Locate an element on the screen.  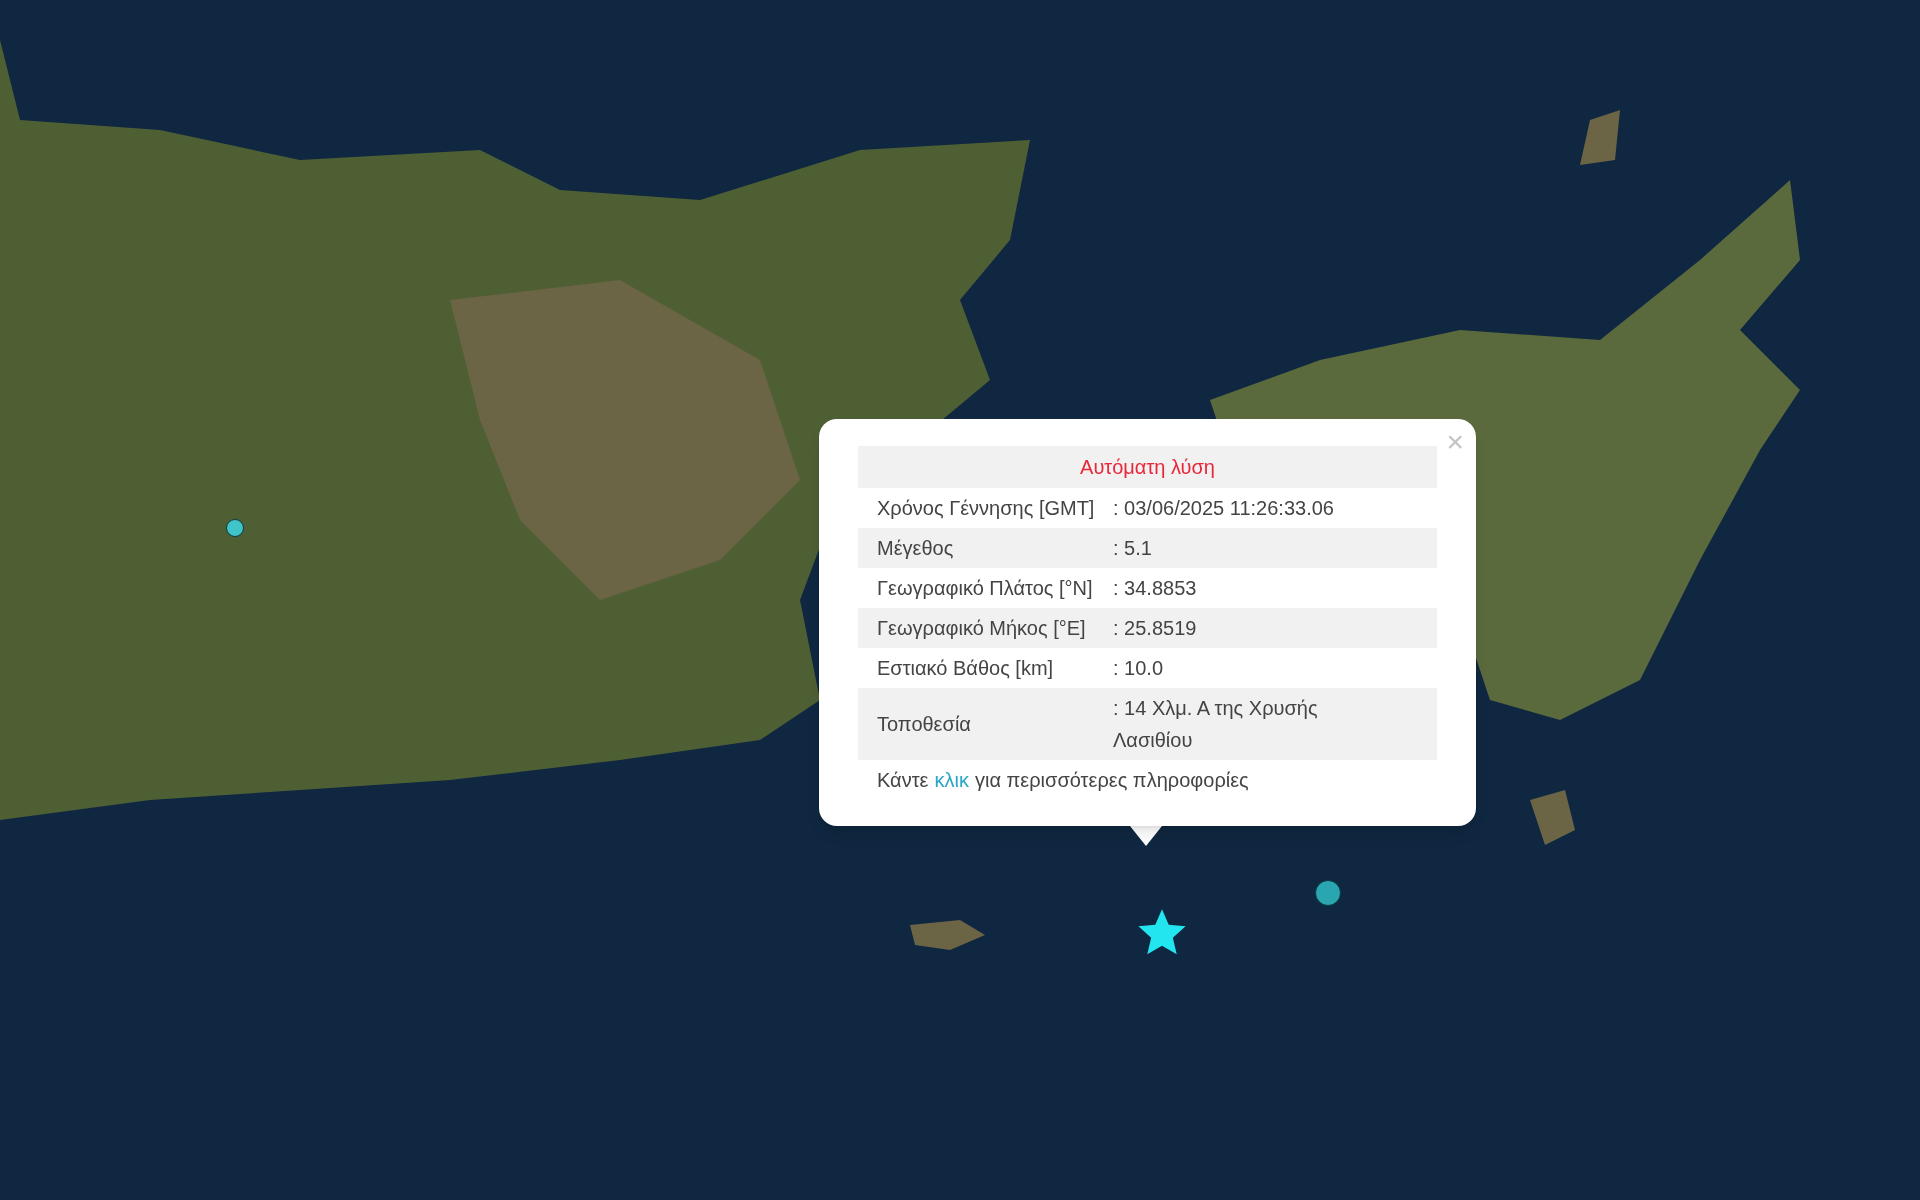
field-value: : 5.1 is located at coordinates (1133, 548).